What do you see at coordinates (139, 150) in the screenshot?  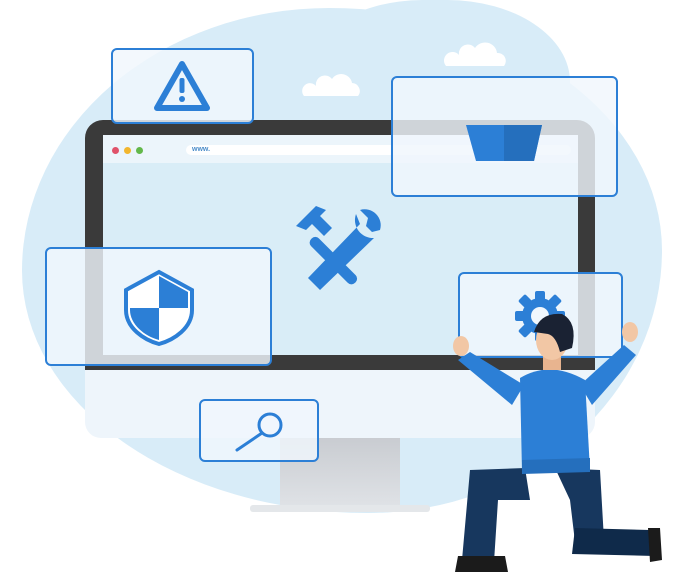 I see `window-maximize-dot` at bounding box center [139, 150].